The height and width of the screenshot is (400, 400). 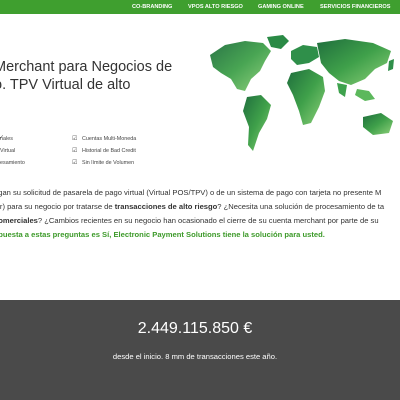 What do you see at coordinates (355, 7) in the screenshot?
I see `nav-link-servicios-financieros: SERVICIOS FINANCIEROS` at bounding box center [355, 7].